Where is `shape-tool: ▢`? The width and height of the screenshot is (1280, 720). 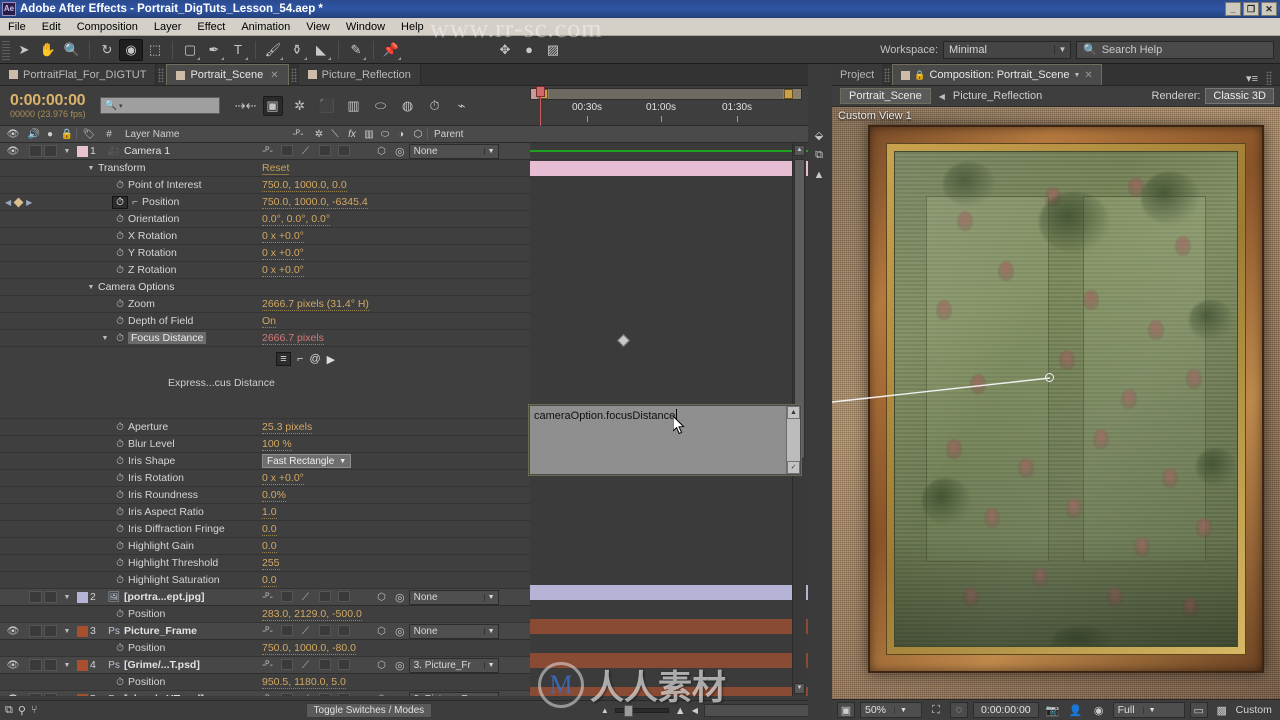 shape-tool: ▢ is located at coordinates (190, 50).